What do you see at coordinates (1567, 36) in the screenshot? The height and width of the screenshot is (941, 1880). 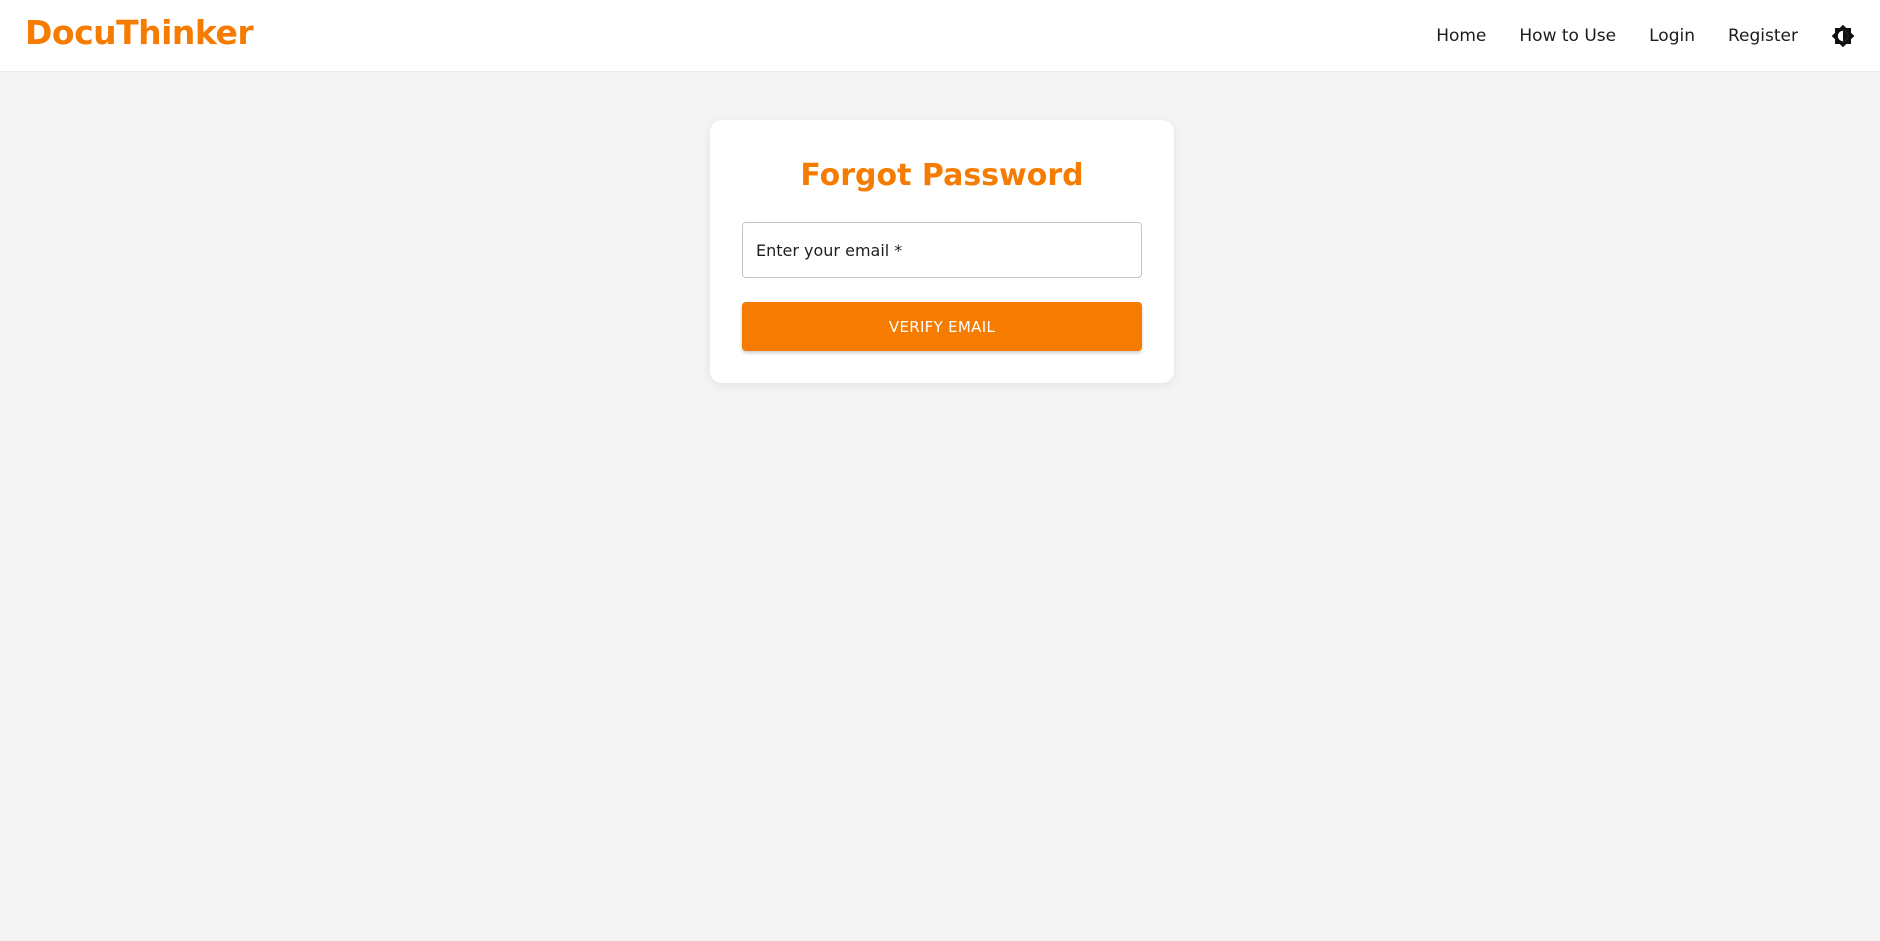 I see `nav-how-to-use-link: How to Use` at bounding box center [1567, 36].